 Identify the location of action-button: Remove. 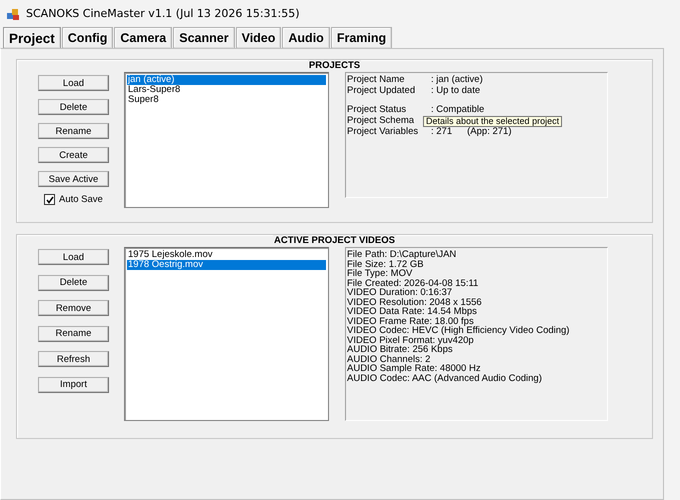
(73, 308).